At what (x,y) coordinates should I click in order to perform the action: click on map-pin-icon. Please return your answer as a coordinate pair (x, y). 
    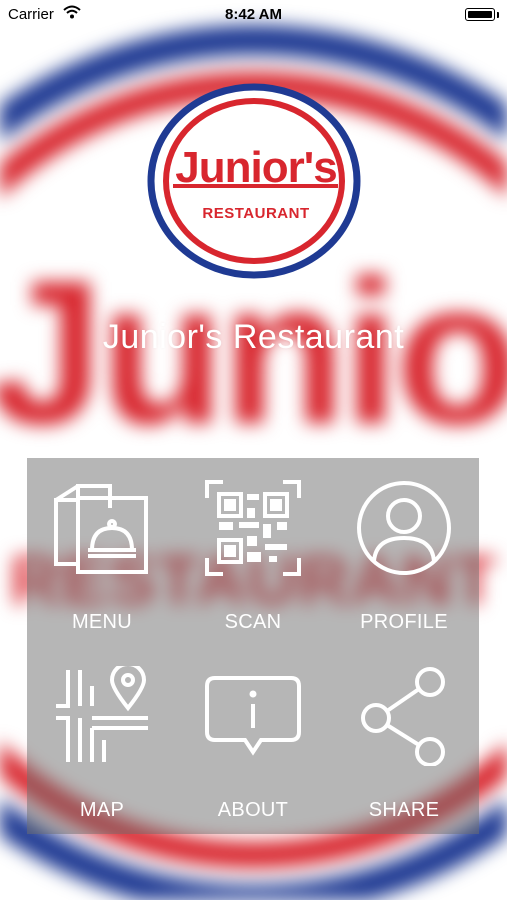
    Looking at the image, I should click on (102, 716).